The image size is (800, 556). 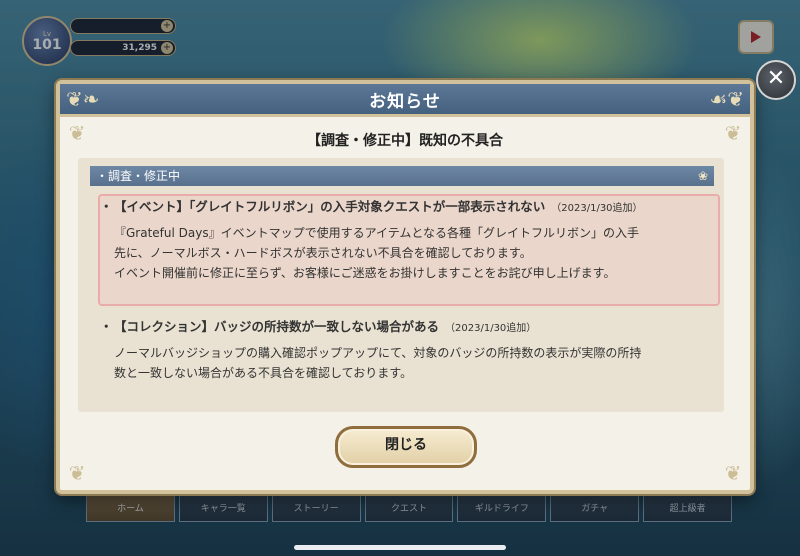 What do you see at coordinates (405, 141) in the screenshot?
I see `notice-heading: 【調査・修正中】既知の不具合` at bounding box center [405, 141].